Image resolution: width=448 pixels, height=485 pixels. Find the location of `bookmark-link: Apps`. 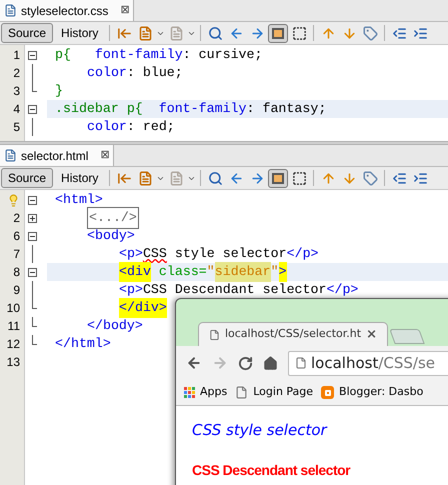

bookmark-link: Apps is located at coordinates (206, 392).